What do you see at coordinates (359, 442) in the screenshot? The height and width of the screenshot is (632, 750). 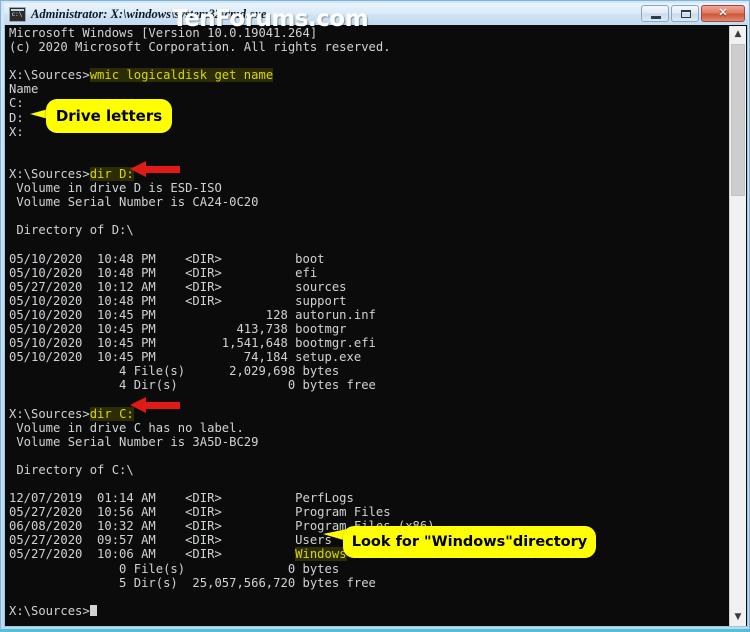 I see `console-line: Volume Serial Number is 3A5D-BC29` at bounding box center [359, 442].